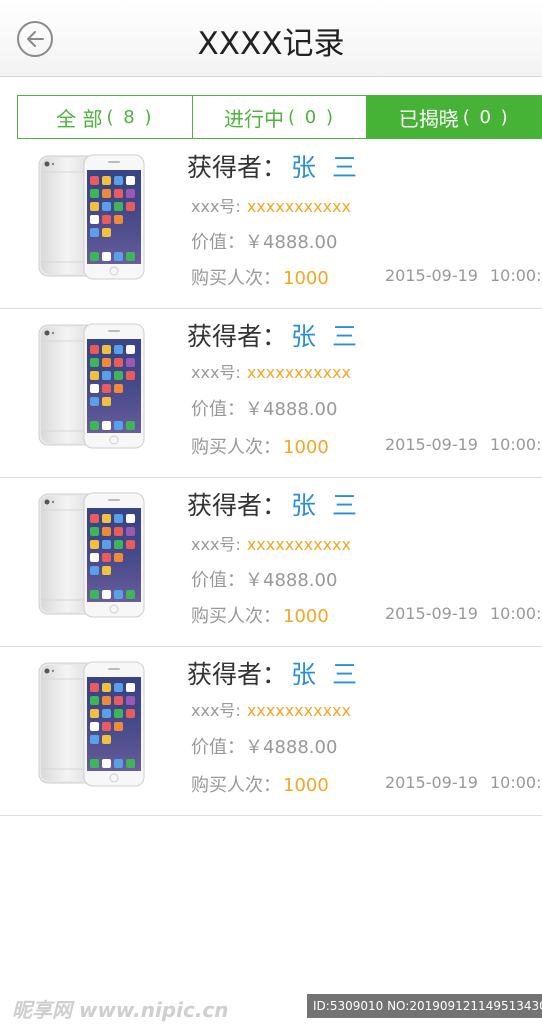  What do you see at coordinates (130, 117) in the screenshot?
I see `tab-count: ( 8 )` at bounding box center [130, 117].